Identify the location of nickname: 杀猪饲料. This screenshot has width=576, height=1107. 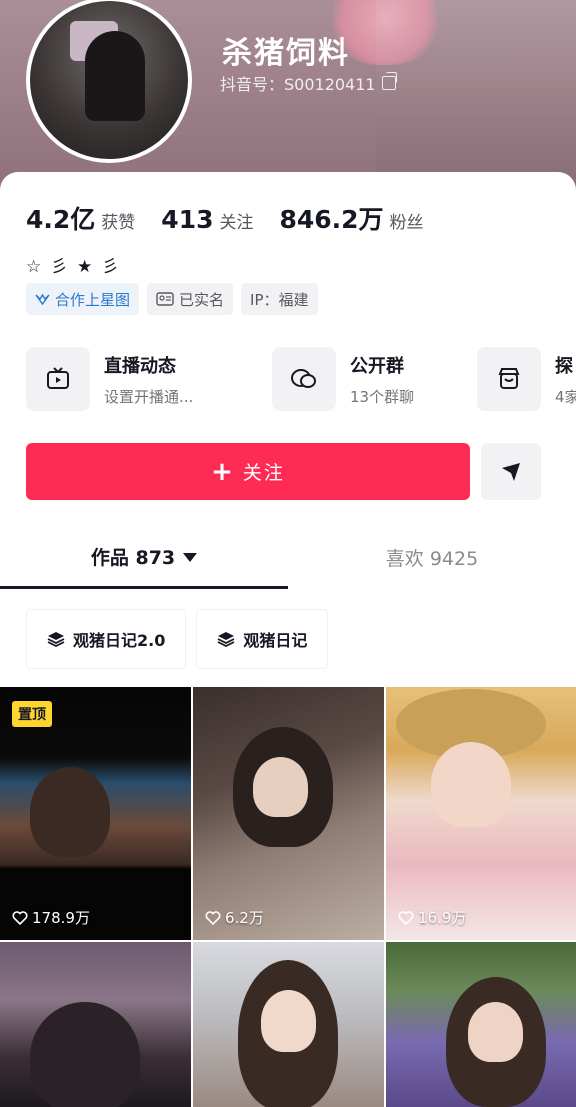
(286, 53).